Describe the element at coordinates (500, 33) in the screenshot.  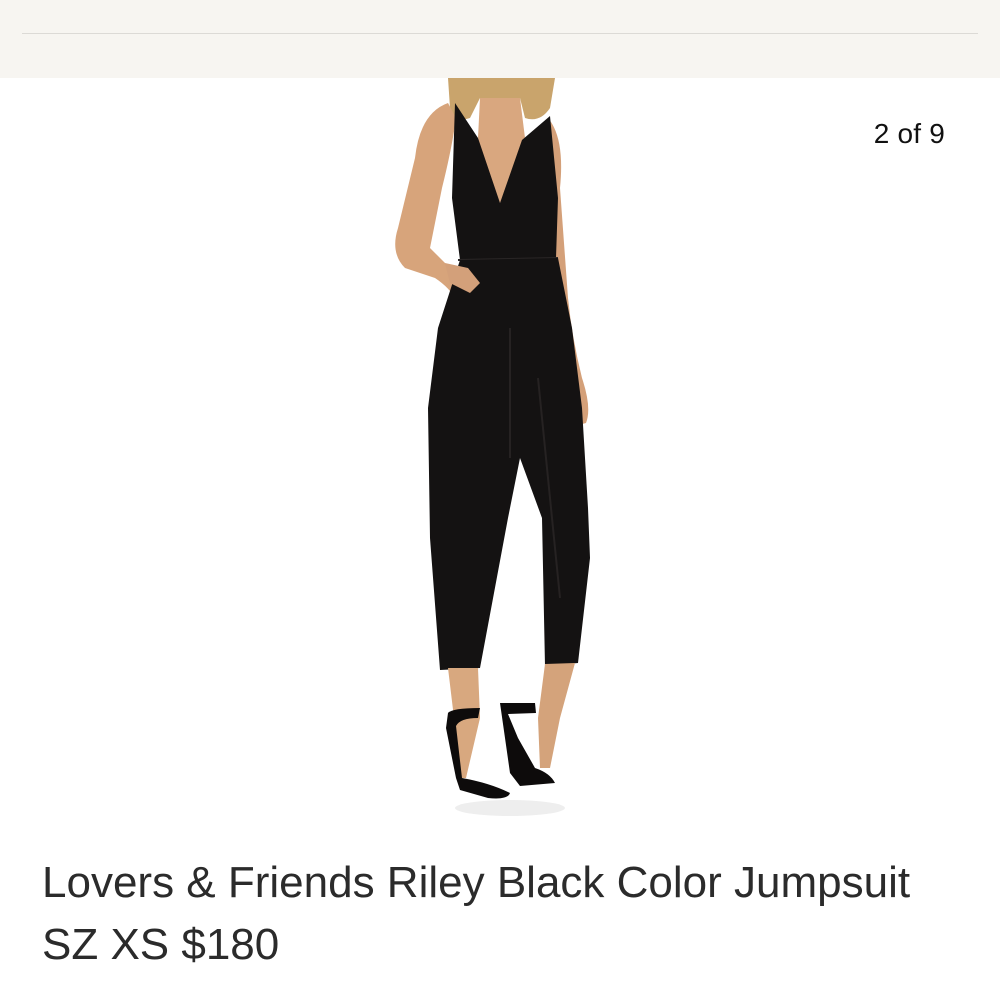
I see `top-bar-divider` at that location.